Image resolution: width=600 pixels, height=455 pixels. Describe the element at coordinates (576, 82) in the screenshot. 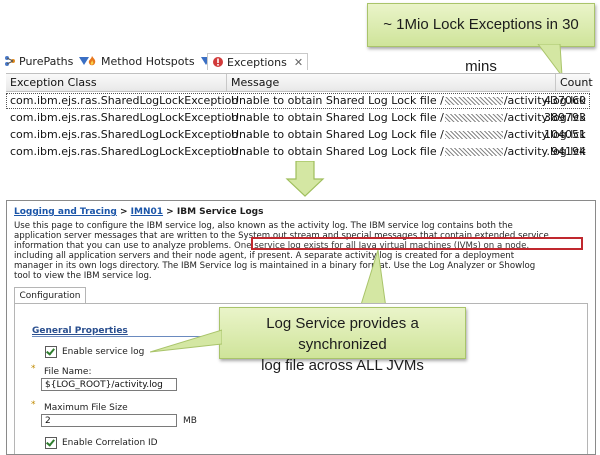

I see `column-header-count: Count` at that location.